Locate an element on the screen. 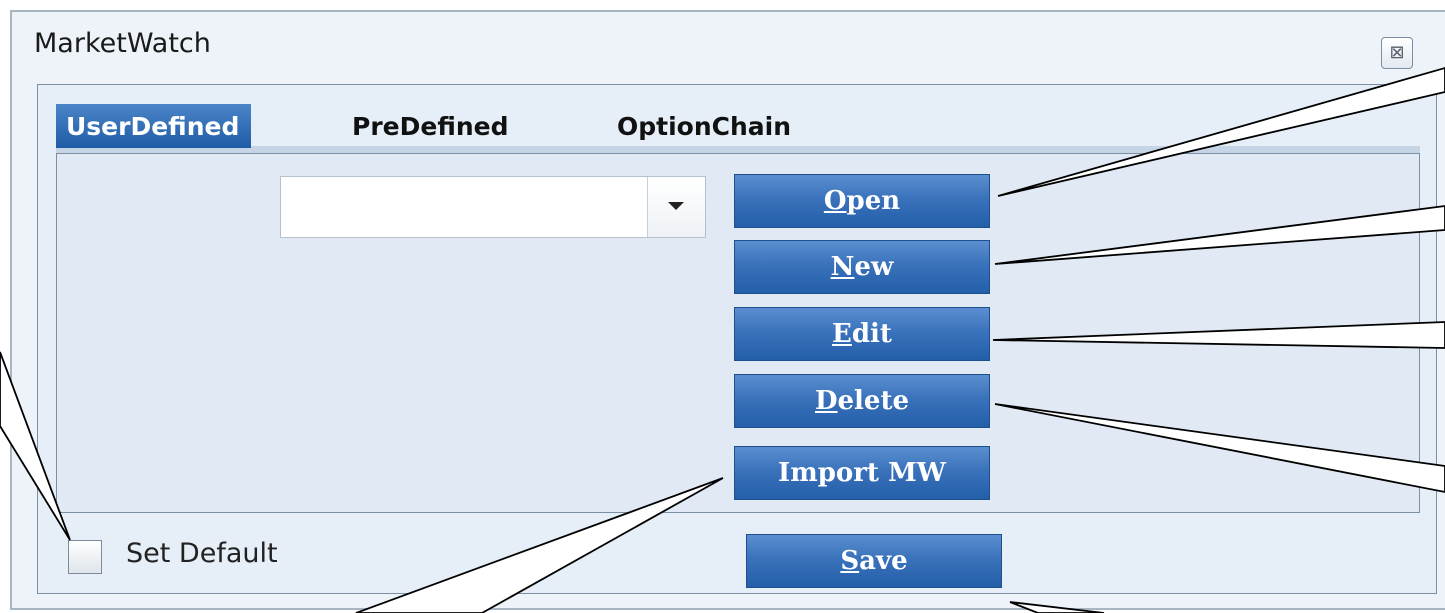 The height and width of the screenshot is (613, 1445). edit-mnemonic: E is located at coordinates (842, 334).